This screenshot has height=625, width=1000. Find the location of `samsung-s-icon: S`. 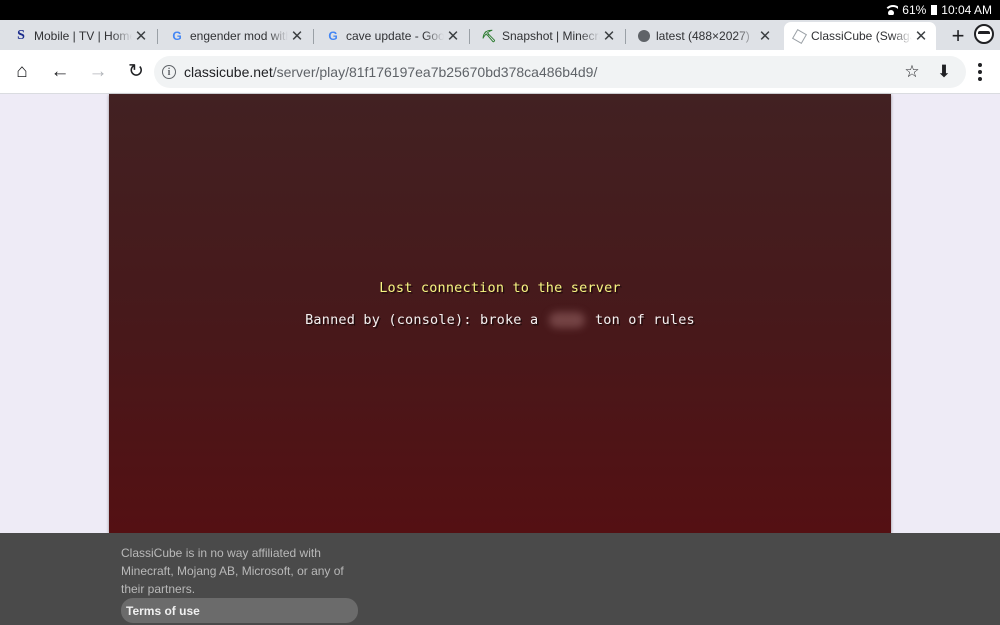

samsung-s-icon: S is located at coordinates (21, 35).